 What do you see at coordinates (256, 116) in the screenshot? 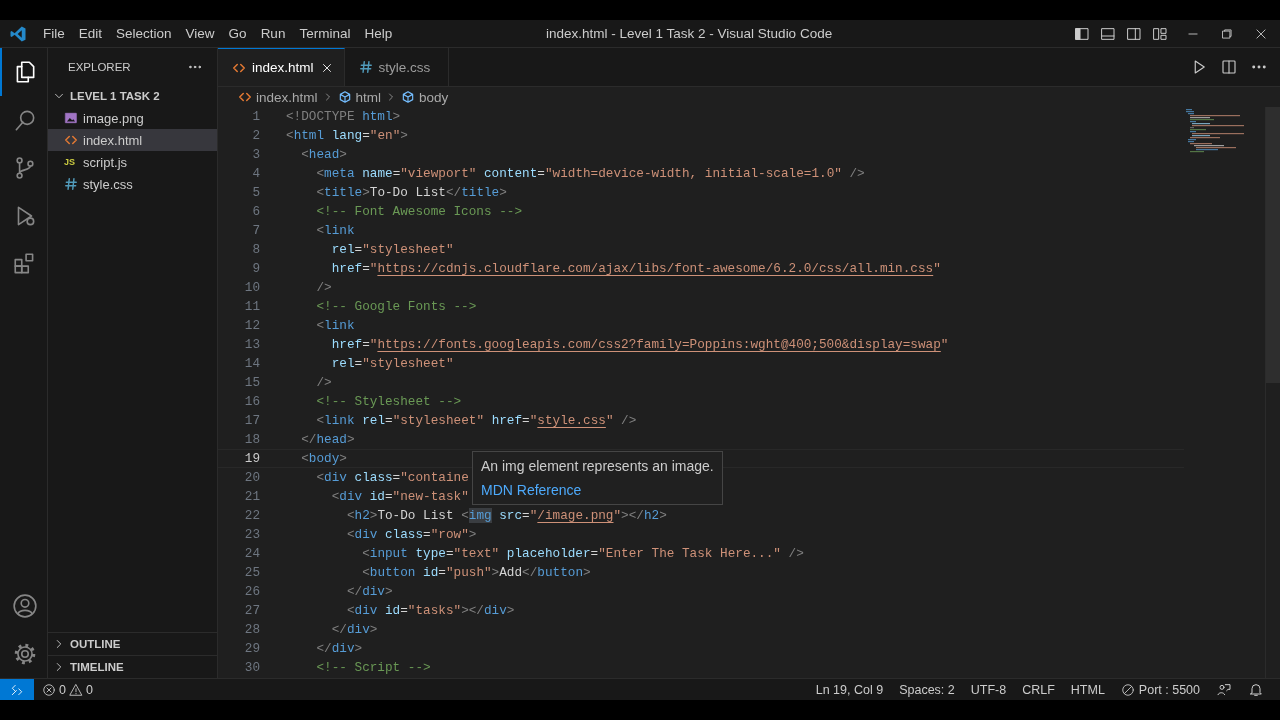
I see `line-number: 1` at bounding box center [256, 116].